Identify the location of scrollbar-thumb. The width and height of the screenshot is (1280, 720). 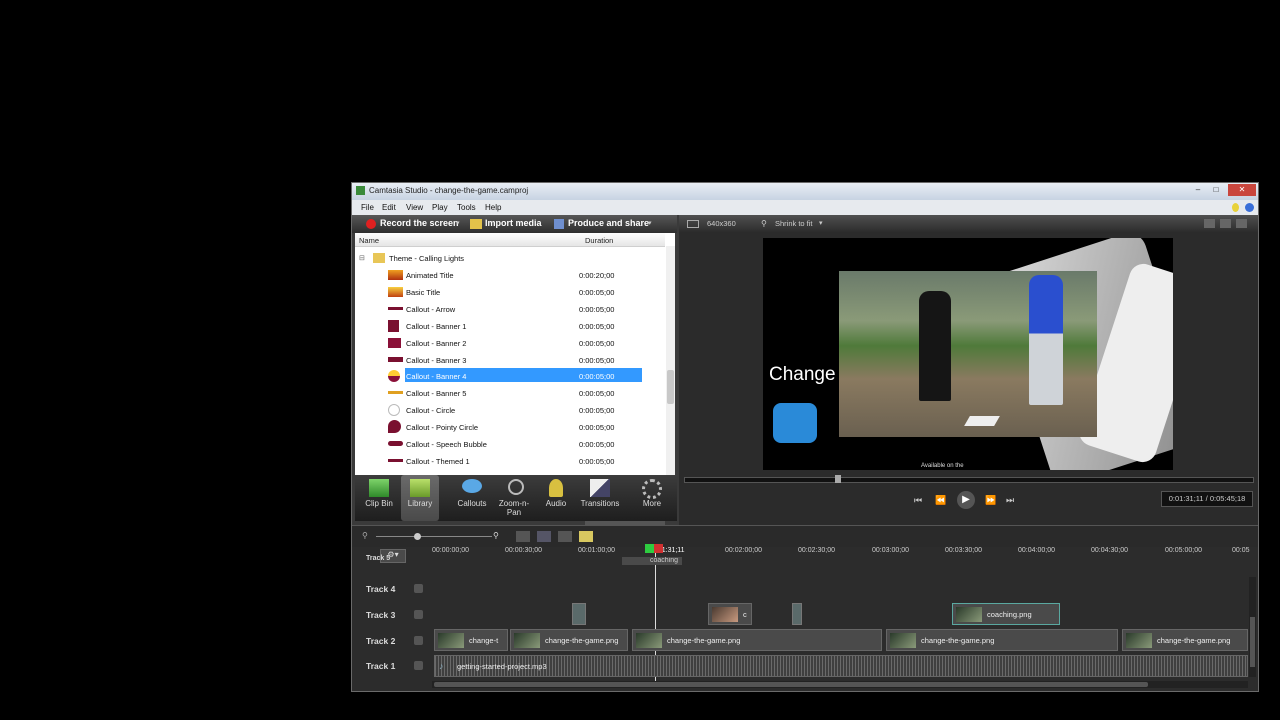
(670, 387).